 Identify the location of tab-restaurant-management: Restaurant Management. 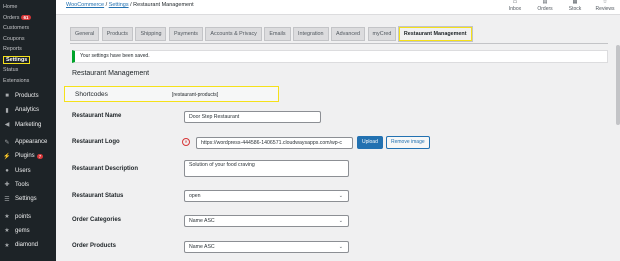
(435, 34).